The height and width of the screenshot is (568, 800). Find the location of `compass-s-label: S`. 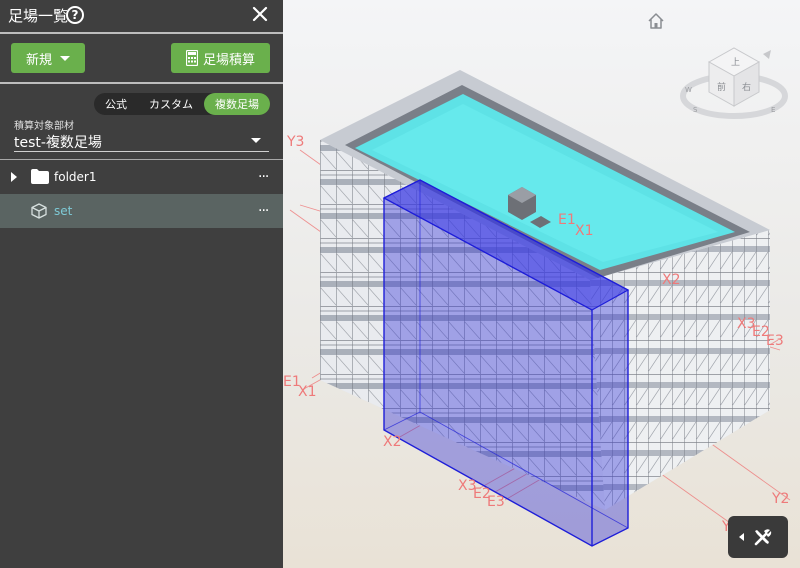

compass-s-label: S is located at coordinates (695, 110).